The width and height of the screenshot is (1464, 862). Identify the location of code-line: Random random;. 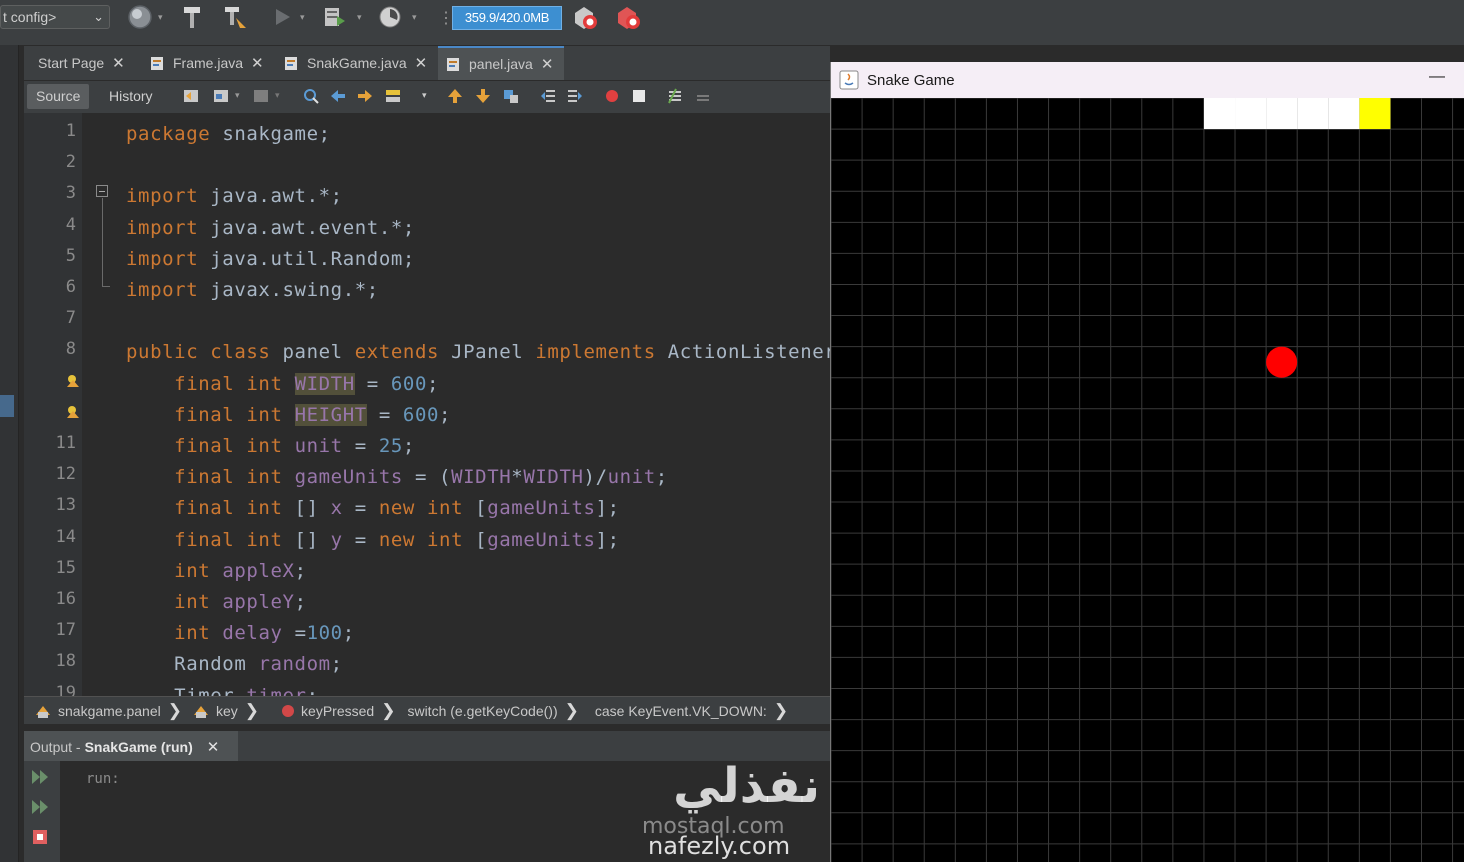
(234, 661).